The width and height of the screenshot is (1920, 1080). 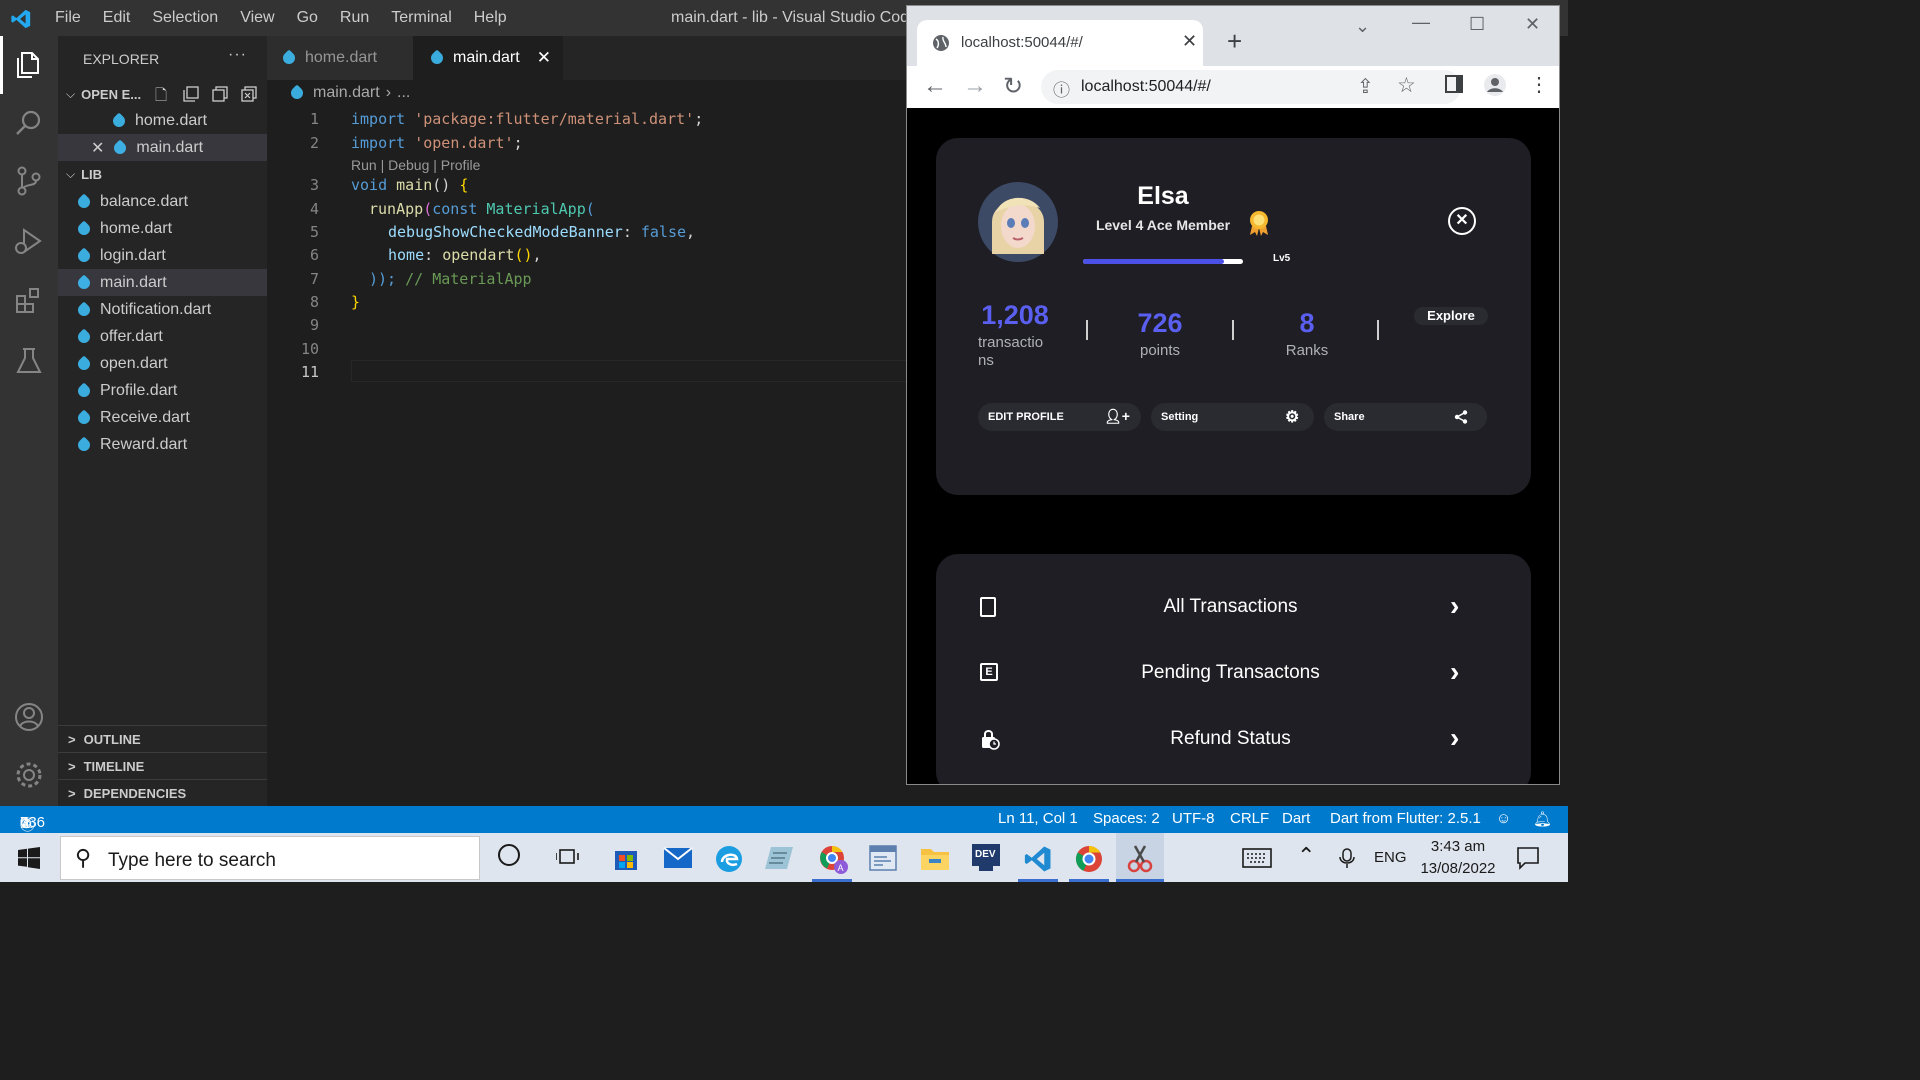 I want to click on mail-icon, so click(x=678, y=858).